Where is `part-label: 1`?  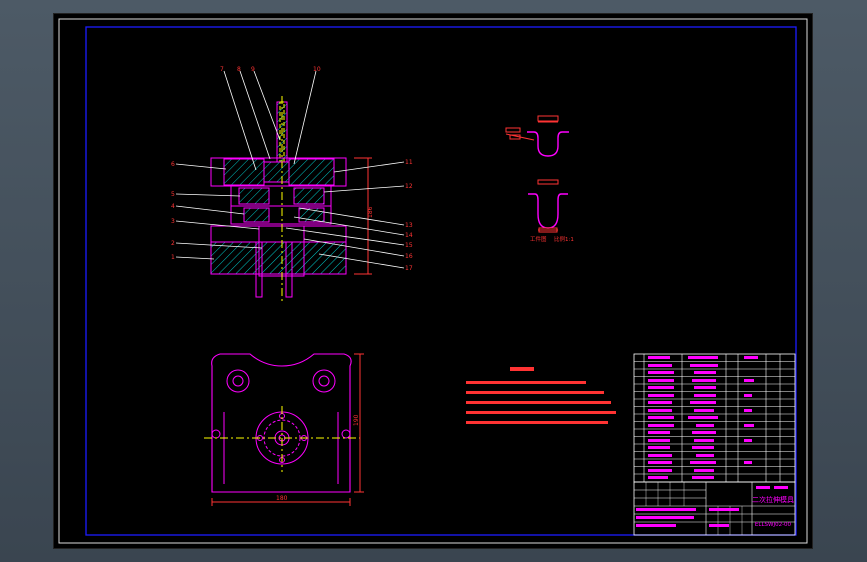
part-label: 1 is located at coordinates (173, 257).